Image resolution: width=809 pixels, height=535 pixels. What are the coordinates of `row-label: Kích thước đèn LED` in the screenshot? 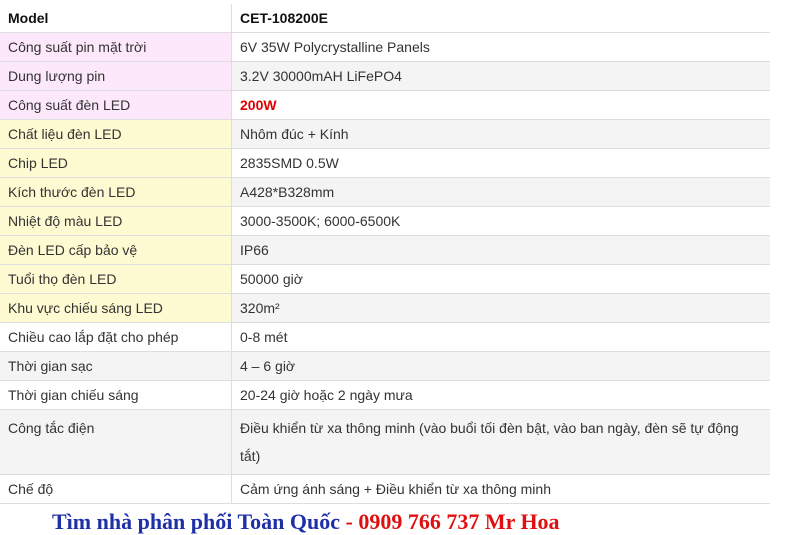 It's located at (116, 192).